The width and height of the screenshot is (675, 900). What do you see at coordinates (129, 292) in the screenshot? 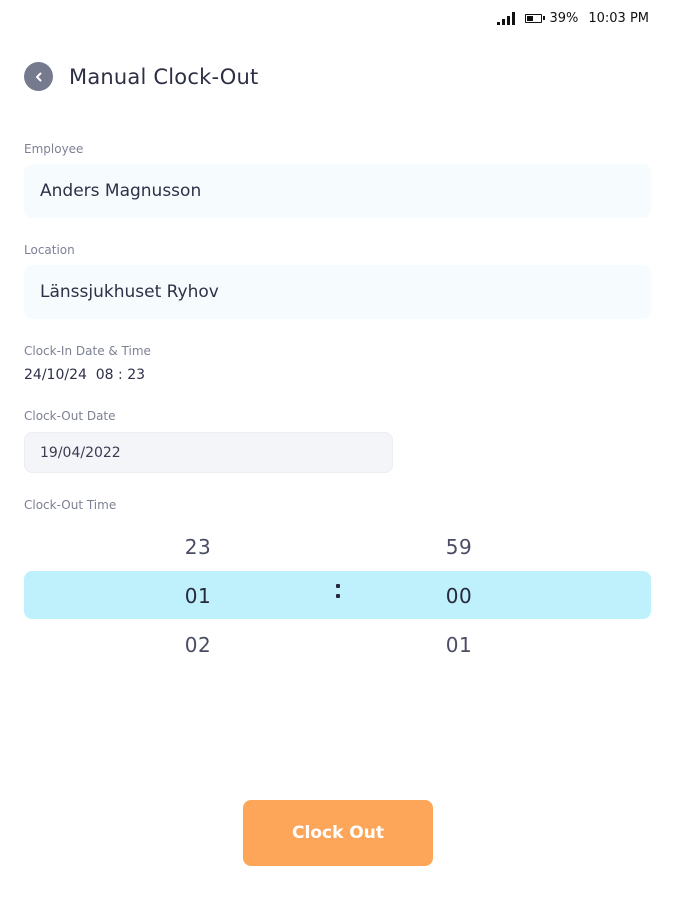
I see `location-value: Länssjukhuset Ryhov` at bounding box center [129, 292].